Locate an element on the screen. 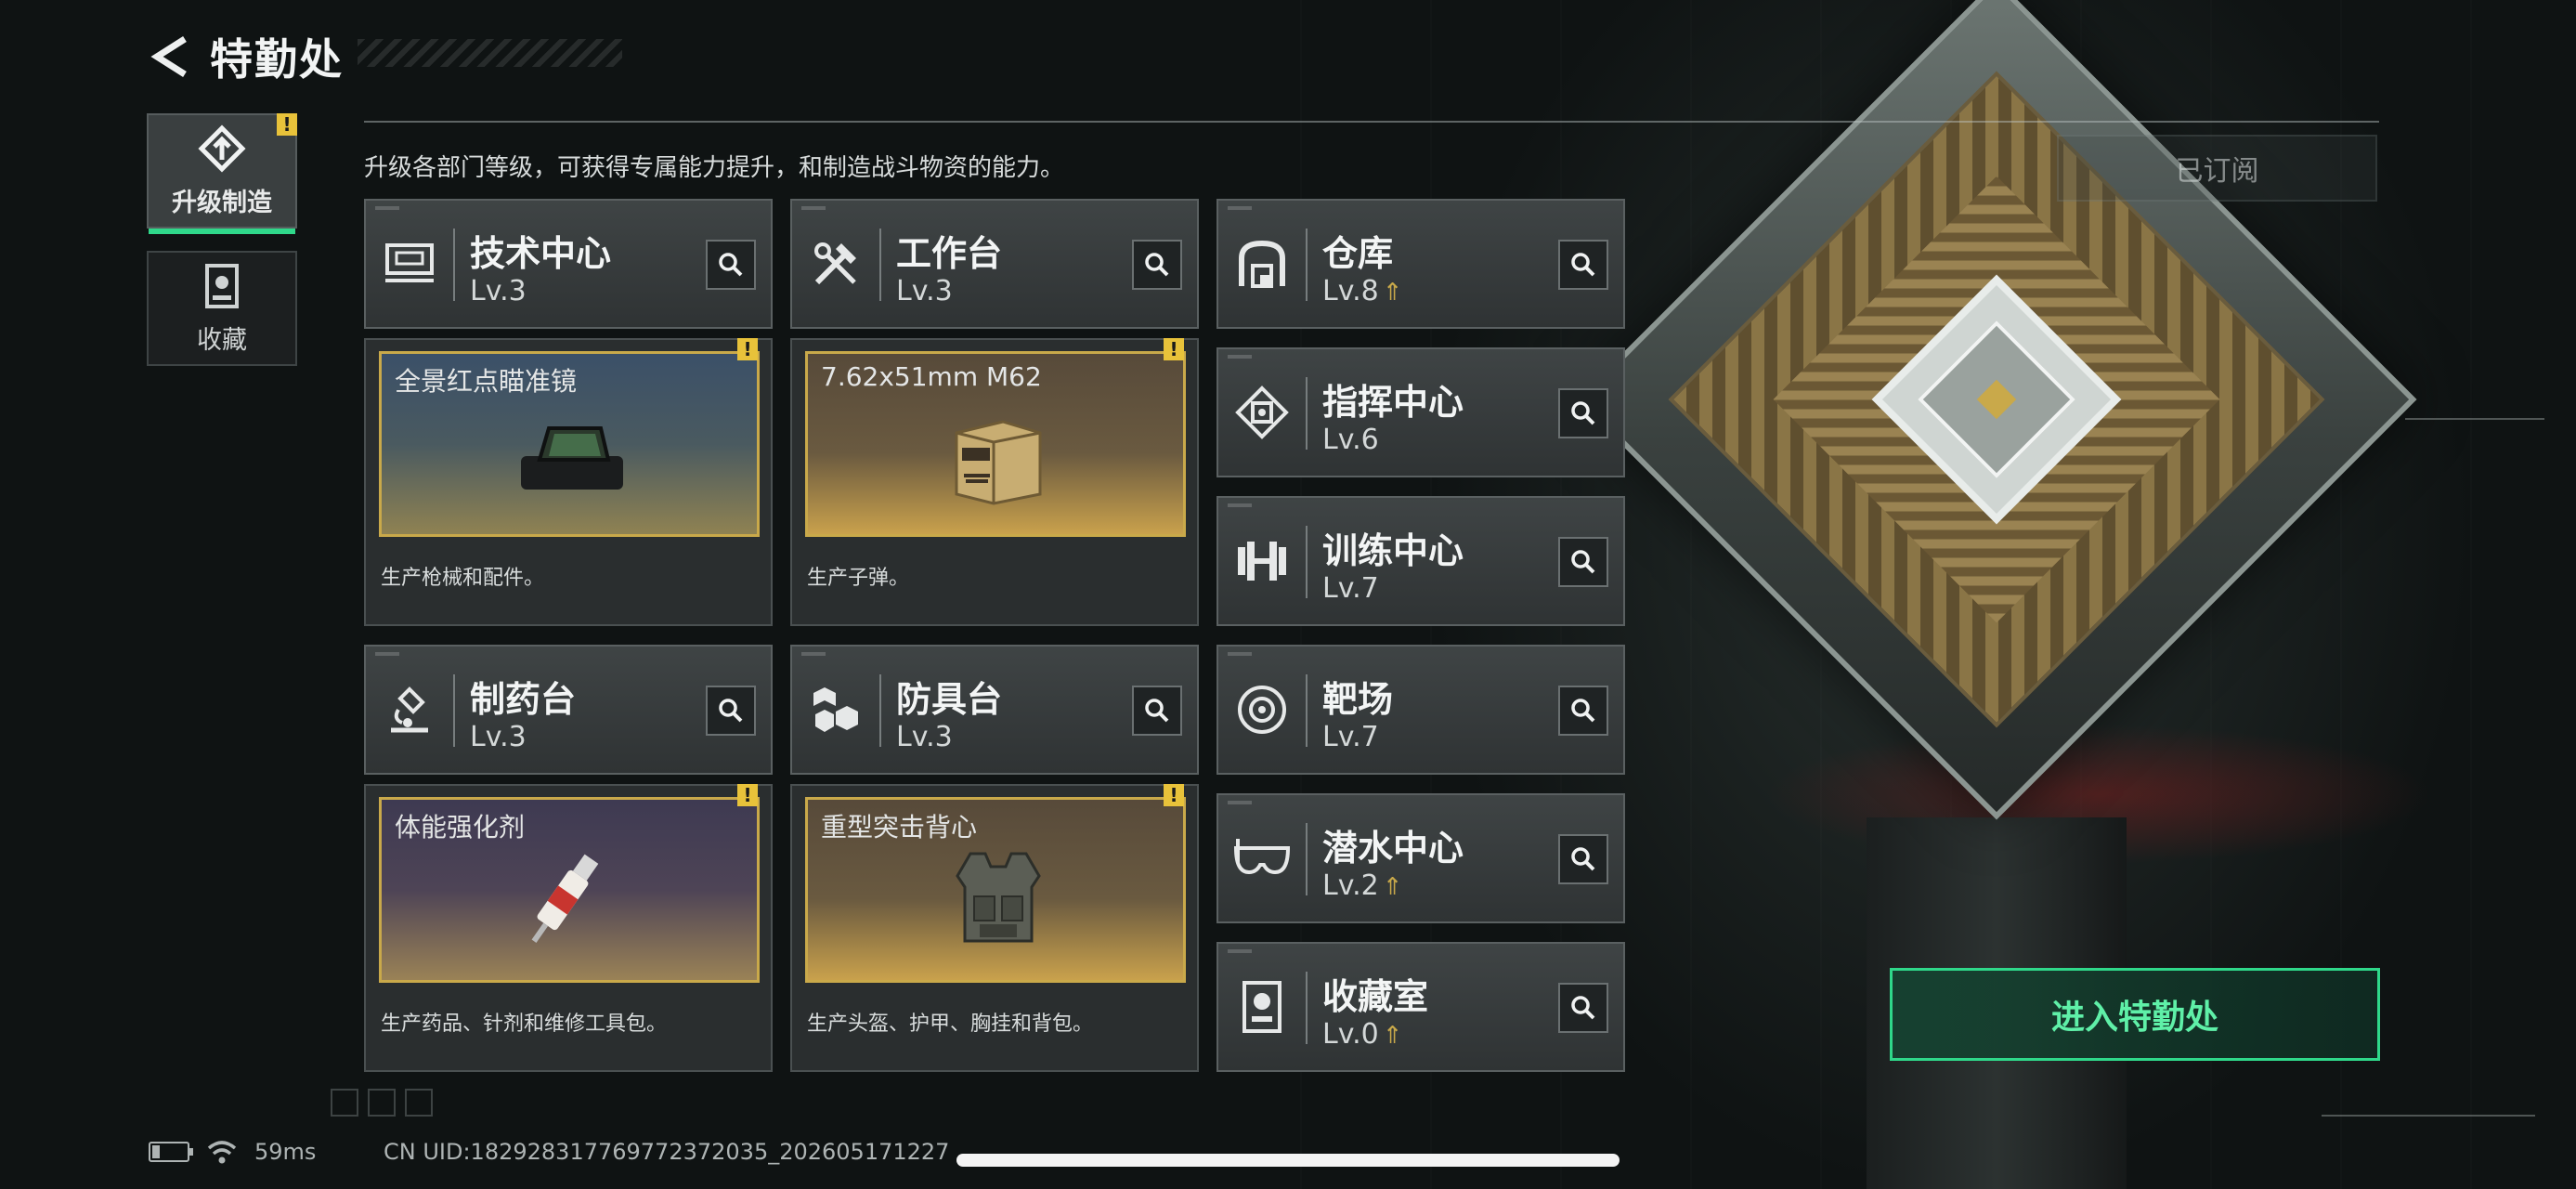 This screenshot has height=1189, width=2576. dept-card-tech-center: 技术中心 Lv.3 is located at coordinates (568, 264).